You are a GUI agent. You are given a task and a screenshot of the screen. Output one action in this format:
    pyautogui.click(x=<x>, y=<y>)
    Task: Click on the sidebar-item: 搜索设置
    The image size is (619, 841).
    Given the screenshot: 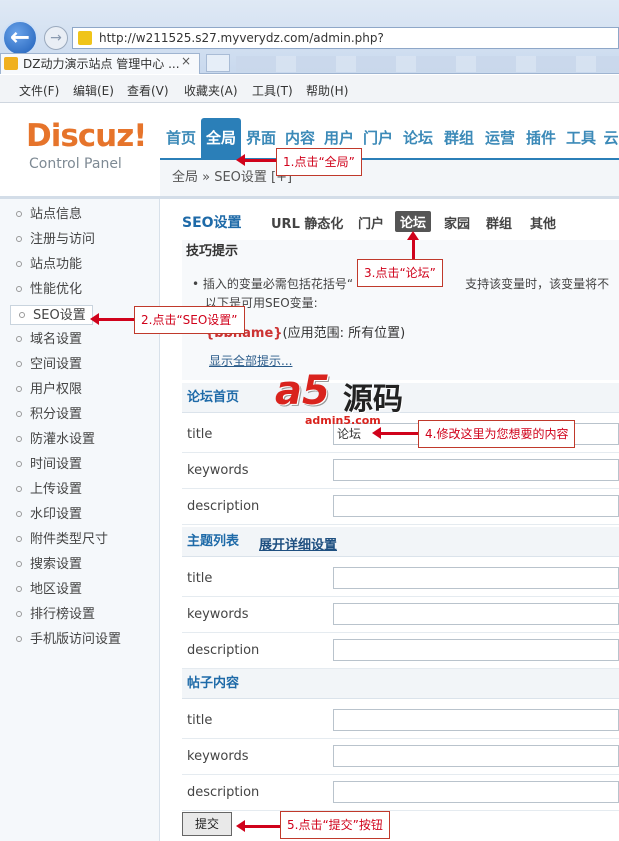 What is the action you would take?
    pyautogui.click(x=49, y=565)
    